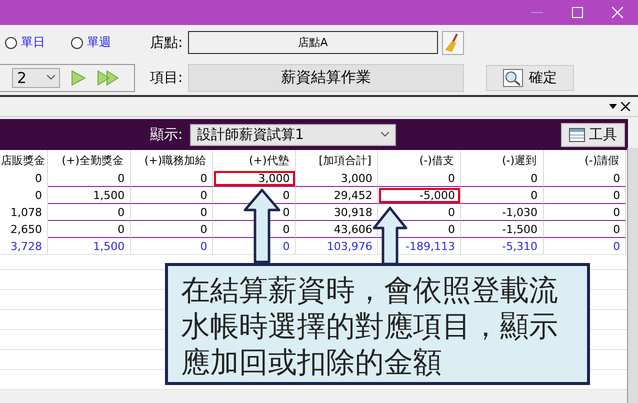  Describe the element at coordinates (24, 246) in the screenshot. I see `table-cell: 3,728` at that location.